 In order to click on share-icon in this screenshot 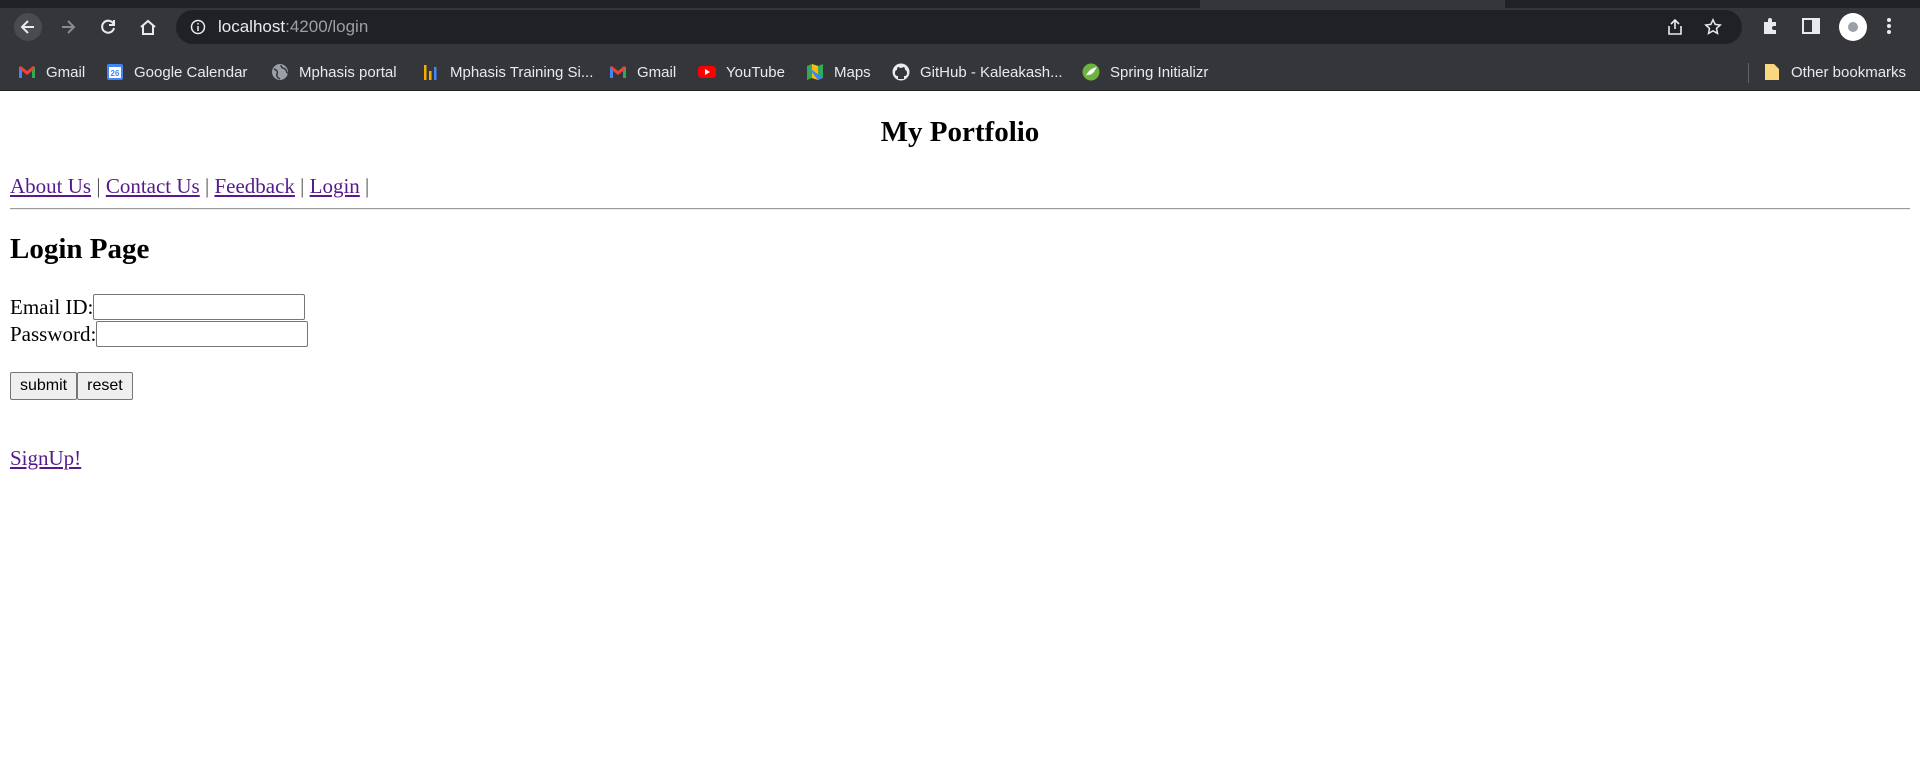, I will do `click(1675, 27)`.